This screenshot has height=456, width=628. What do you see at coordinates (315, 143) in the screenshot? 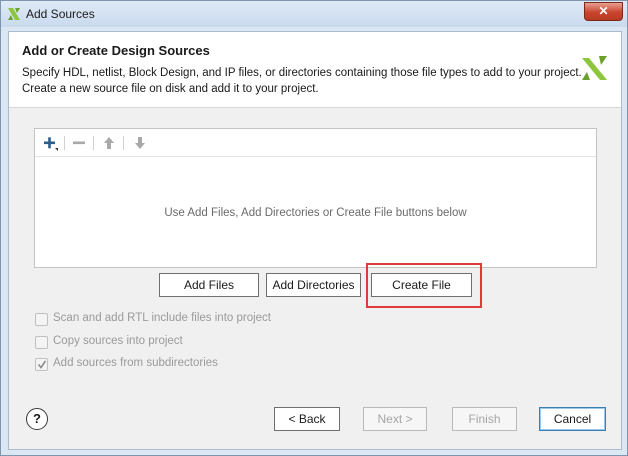
I see `list-toolbar` at bounding box center [315, 143].